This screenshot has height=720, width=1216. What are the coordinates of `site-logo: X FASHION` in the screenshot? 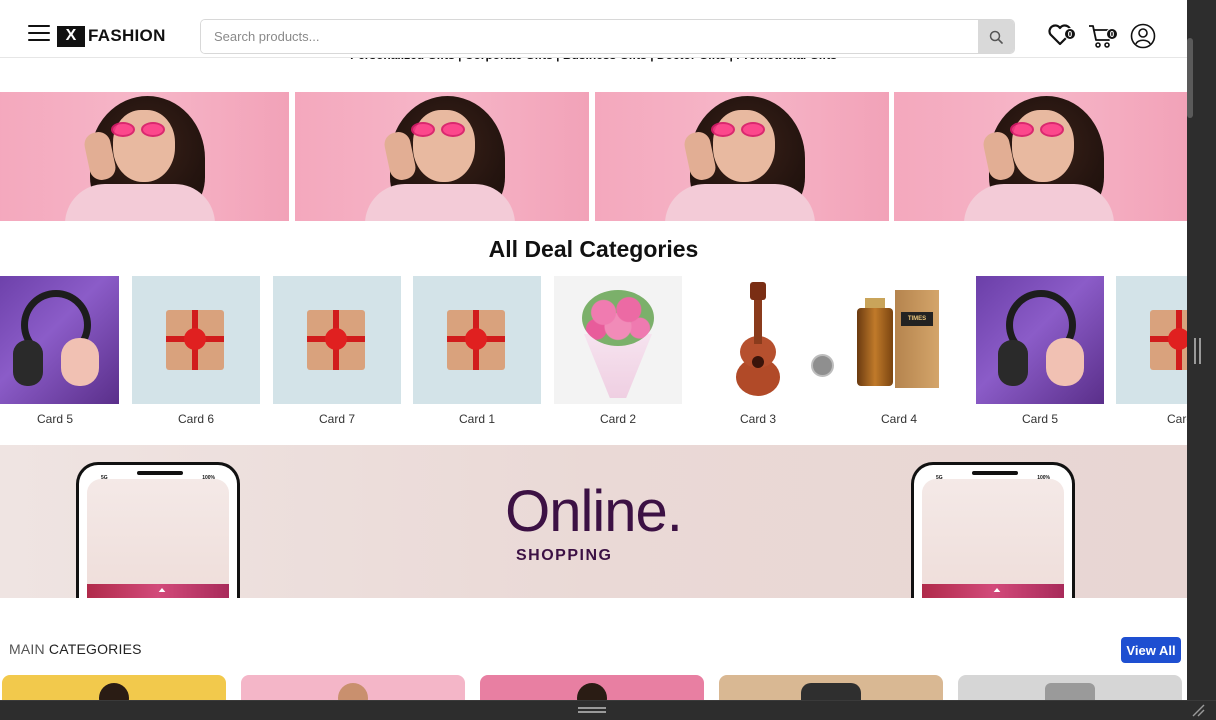 It's located at (111, 36).